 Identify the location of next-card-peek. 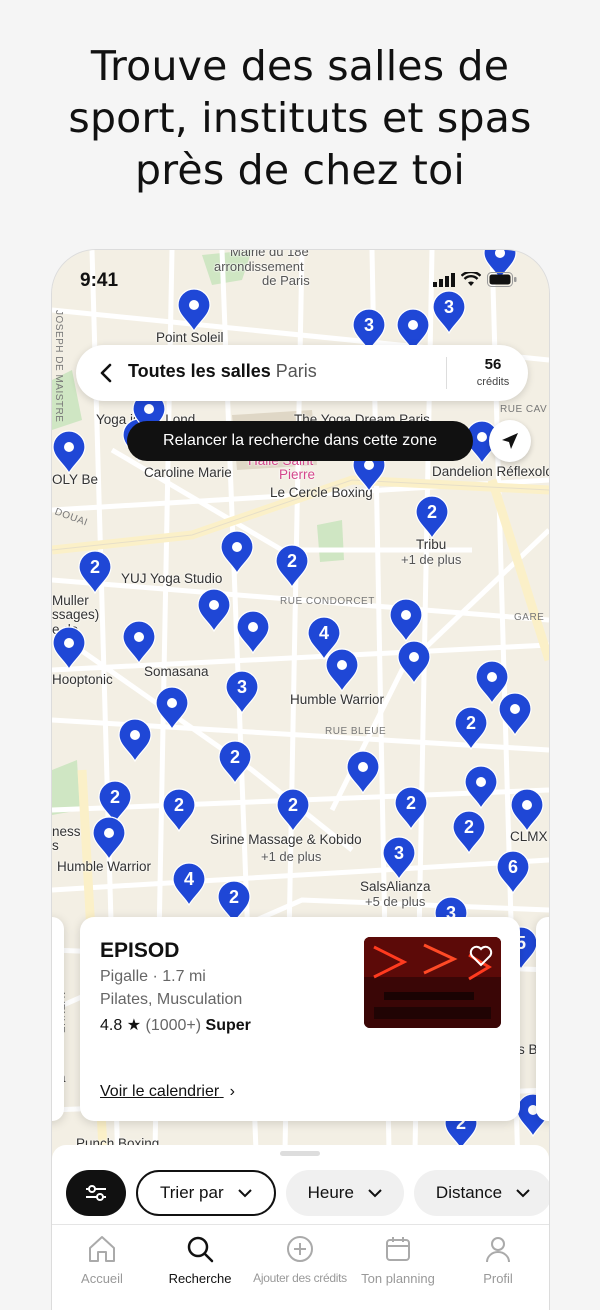
(542, 1019).